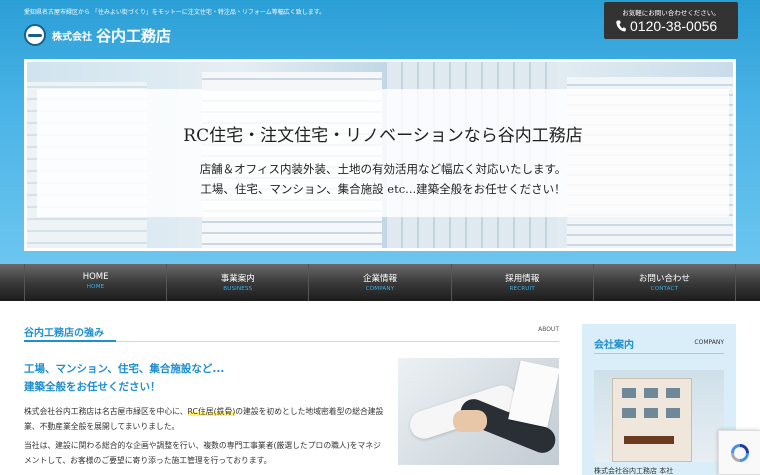 The width and height of the screenshot is (760, 475). Describe the element at coordinates (671, 13) in the screenshot. I see `contact-caption: お気軽にお問い合わせください。` at that location.